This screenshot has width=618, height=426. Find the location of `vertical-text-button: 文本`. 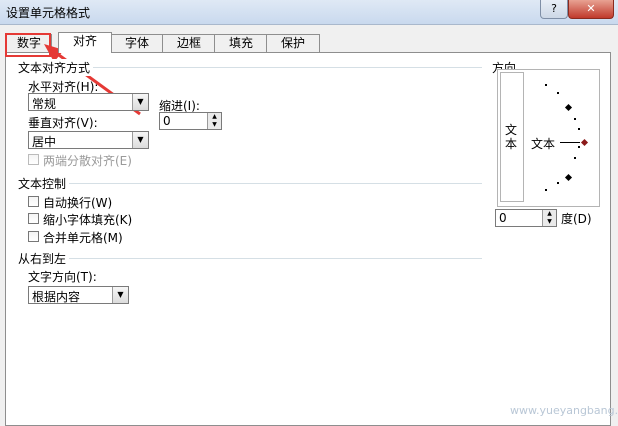

vertical-text-button: 文本 is located at coordinates (512, 137).